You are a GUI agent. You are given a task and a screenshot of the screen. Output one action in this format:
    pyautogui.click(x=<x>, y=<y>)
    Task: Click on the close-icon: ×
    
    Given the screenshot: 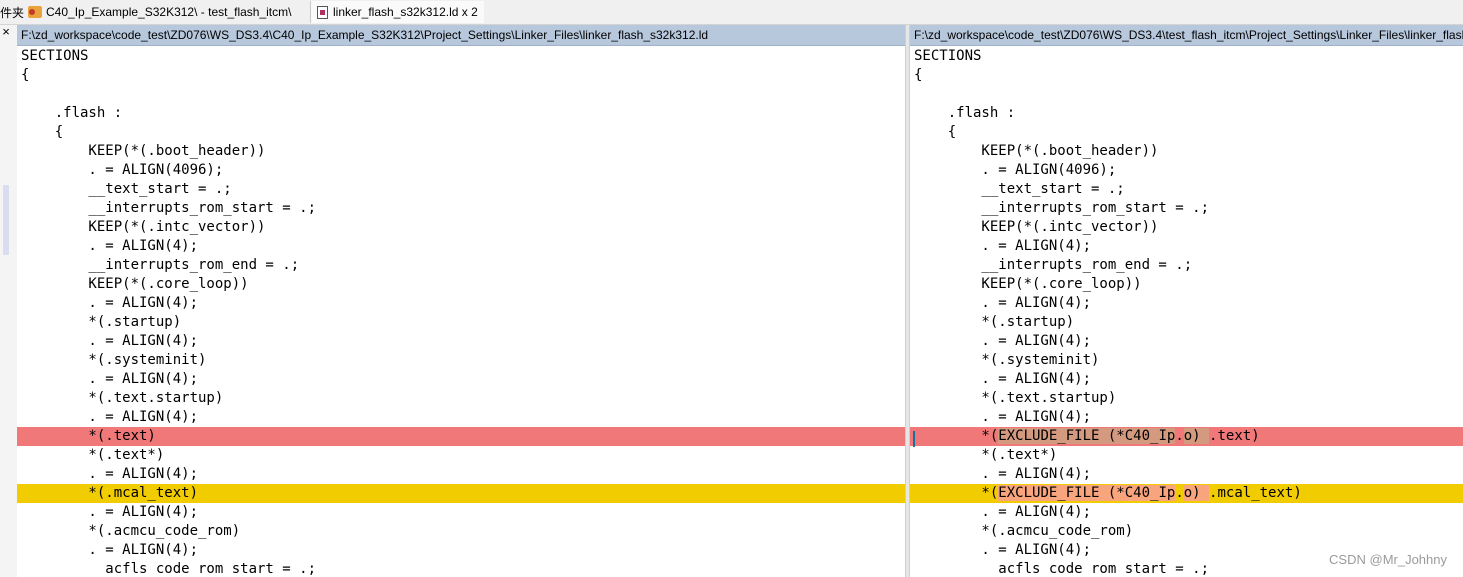 What is the action you would take?
    pyautogui.click(x=6, y=32)
    